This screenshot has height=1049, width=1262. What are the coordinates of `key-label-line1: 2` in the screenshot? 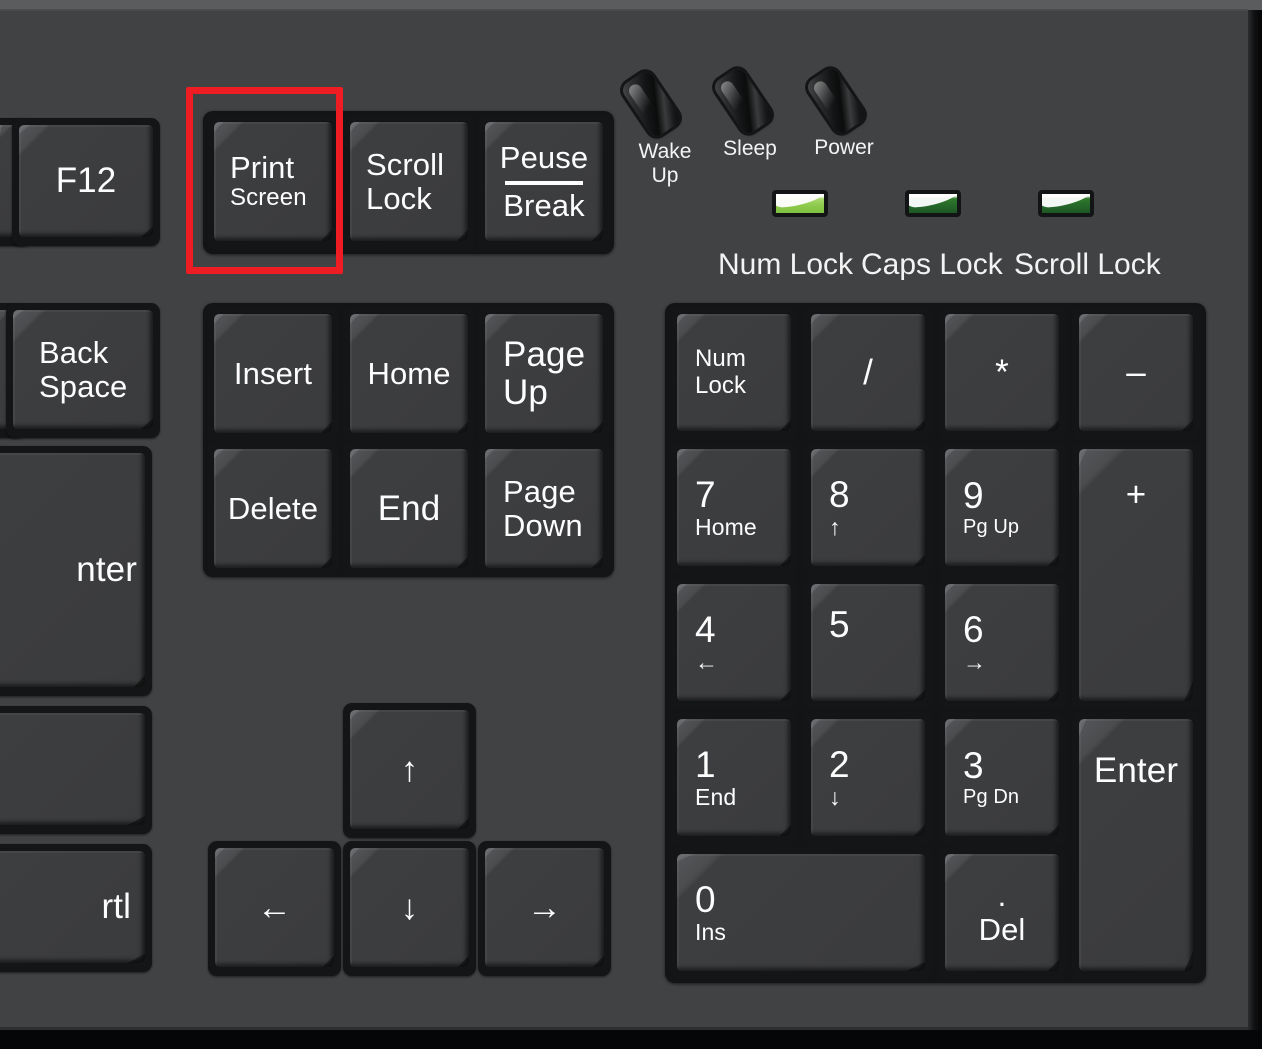 It's located at (839, 764).